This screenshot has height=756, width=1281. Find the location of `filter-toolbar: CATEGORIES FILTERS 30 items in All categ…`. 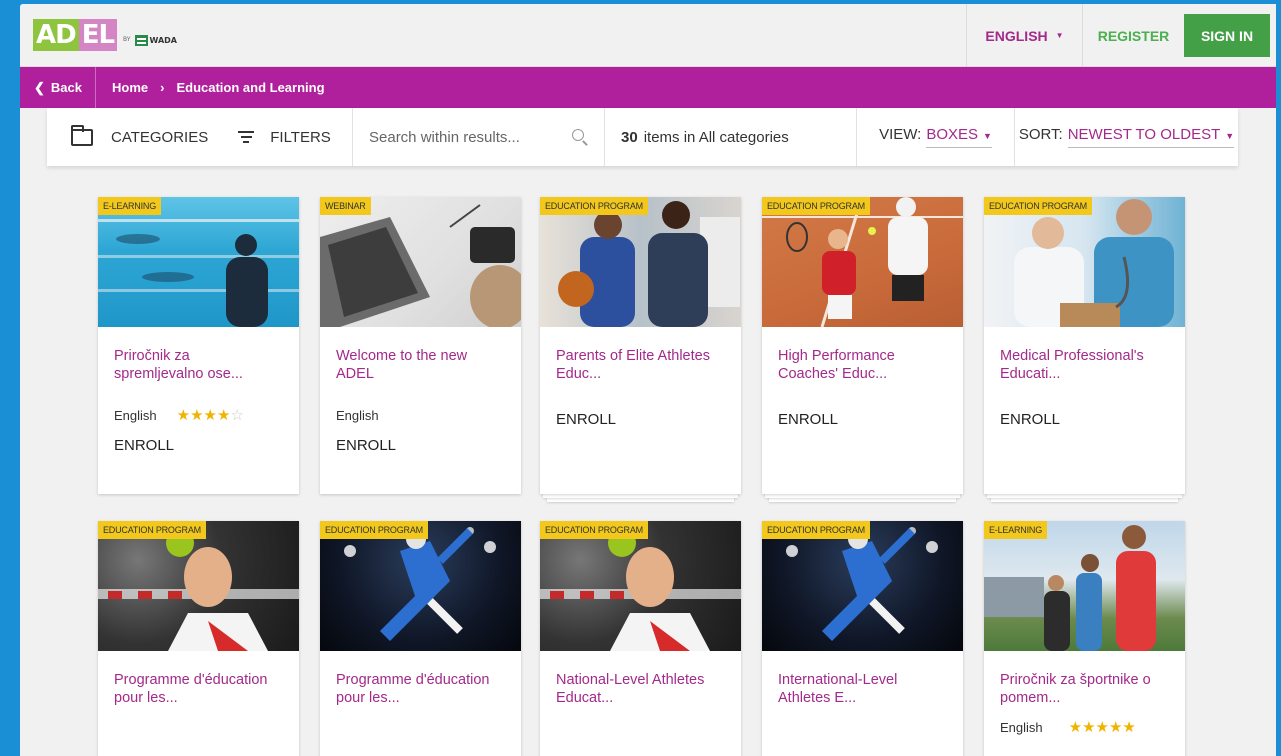

filter-toolbar: CATEGORIES FILTERS 30 items in All categ… is located at coordinates (642, 137).